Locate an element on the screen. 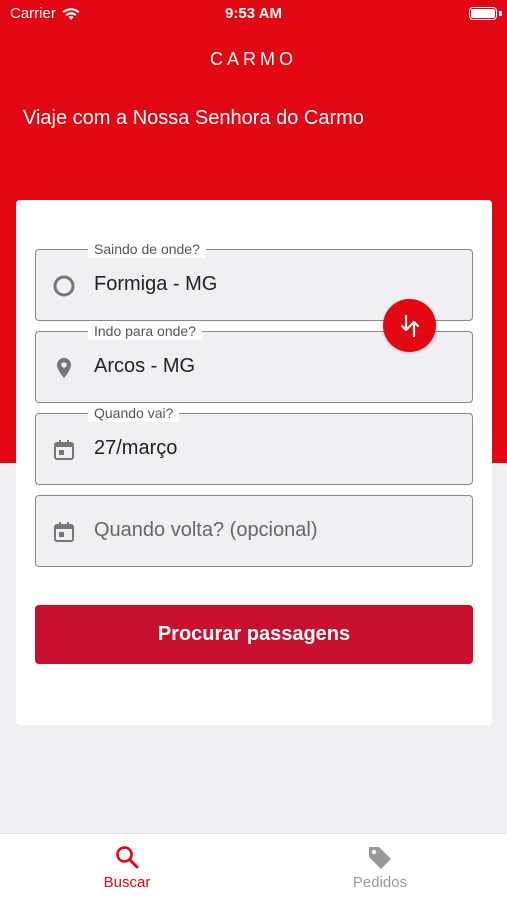 The image size is (507, 900). location-pin-icon is located at coordinates (64, 368).